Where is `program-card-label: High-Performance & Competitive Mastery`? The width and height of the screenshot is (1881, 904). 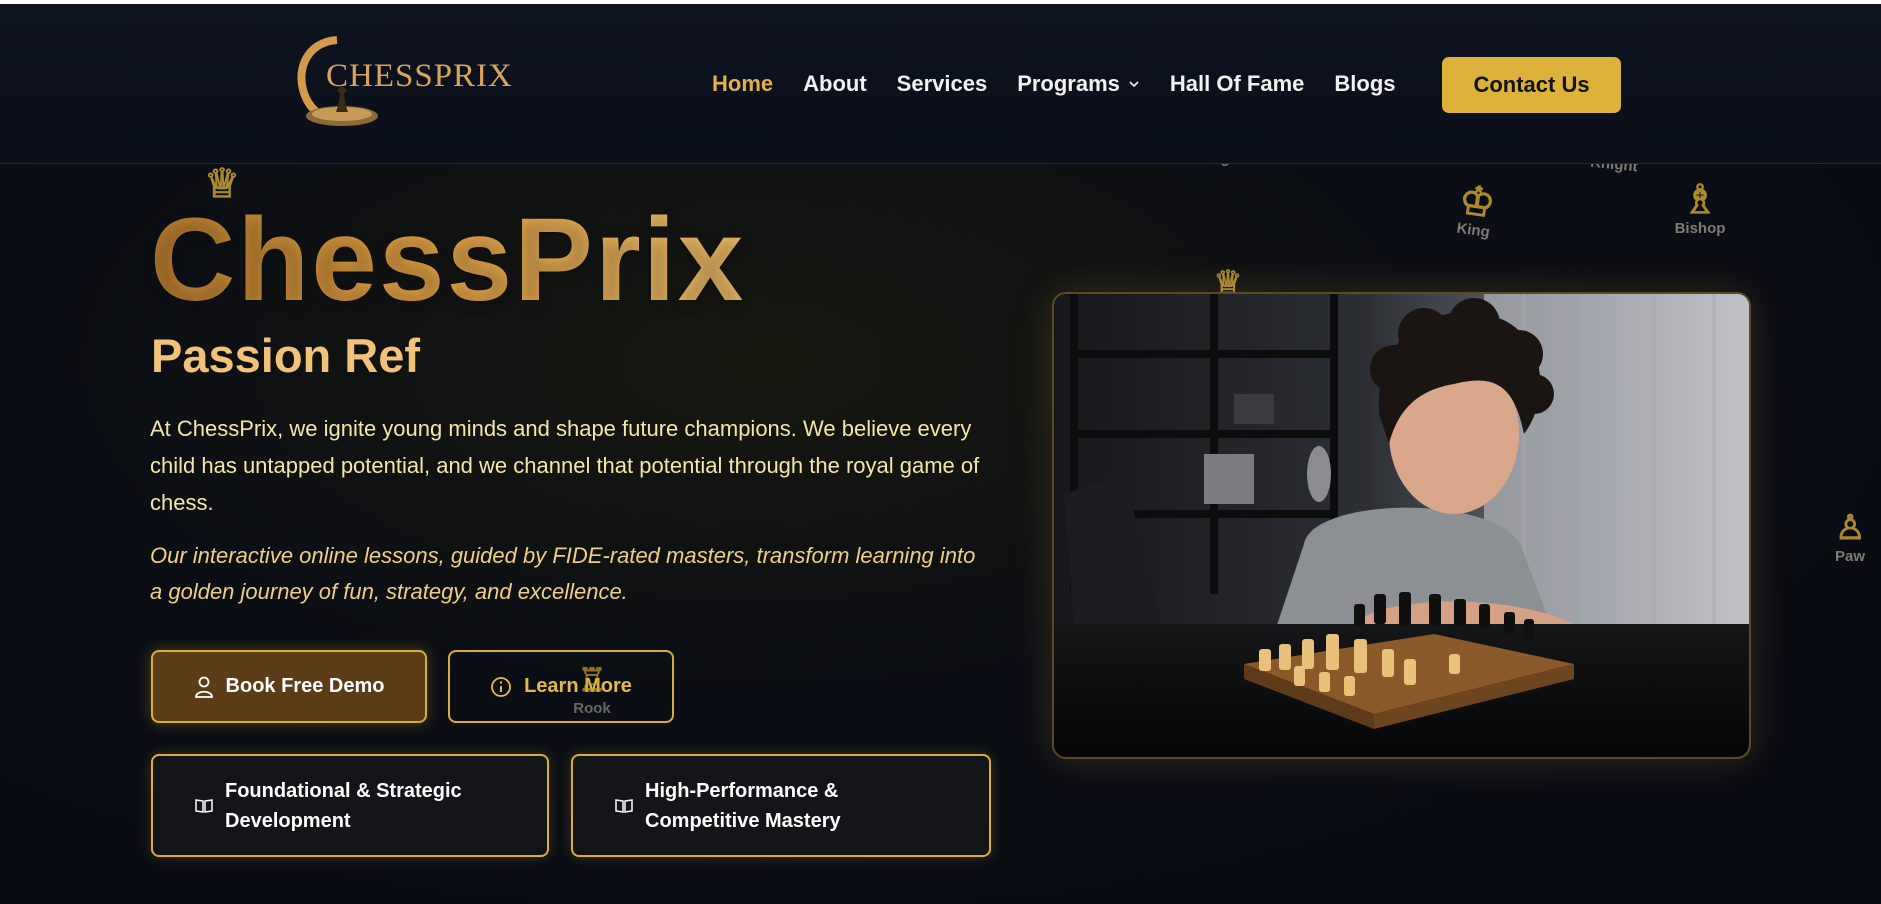
program-card-label: High-Performance & Competitive Mastery is located at coordinates (743, 805).